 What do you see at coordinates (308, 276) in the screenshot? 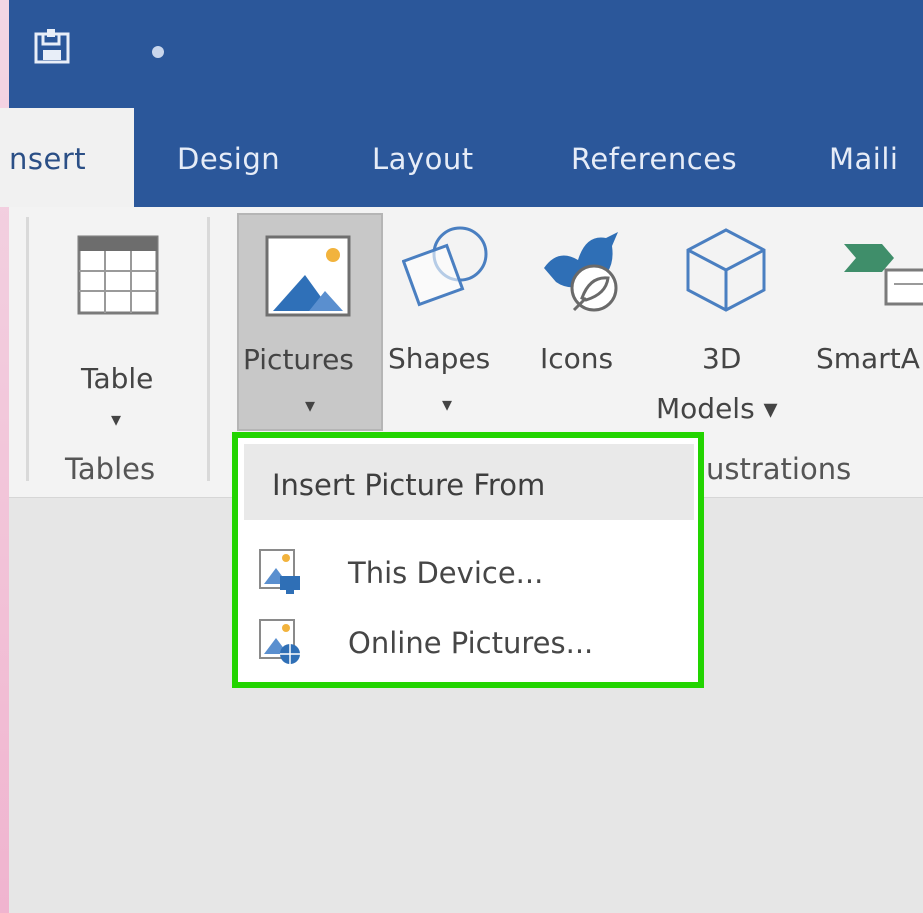
I see `picture-icon` at bounding box center [308, 276].